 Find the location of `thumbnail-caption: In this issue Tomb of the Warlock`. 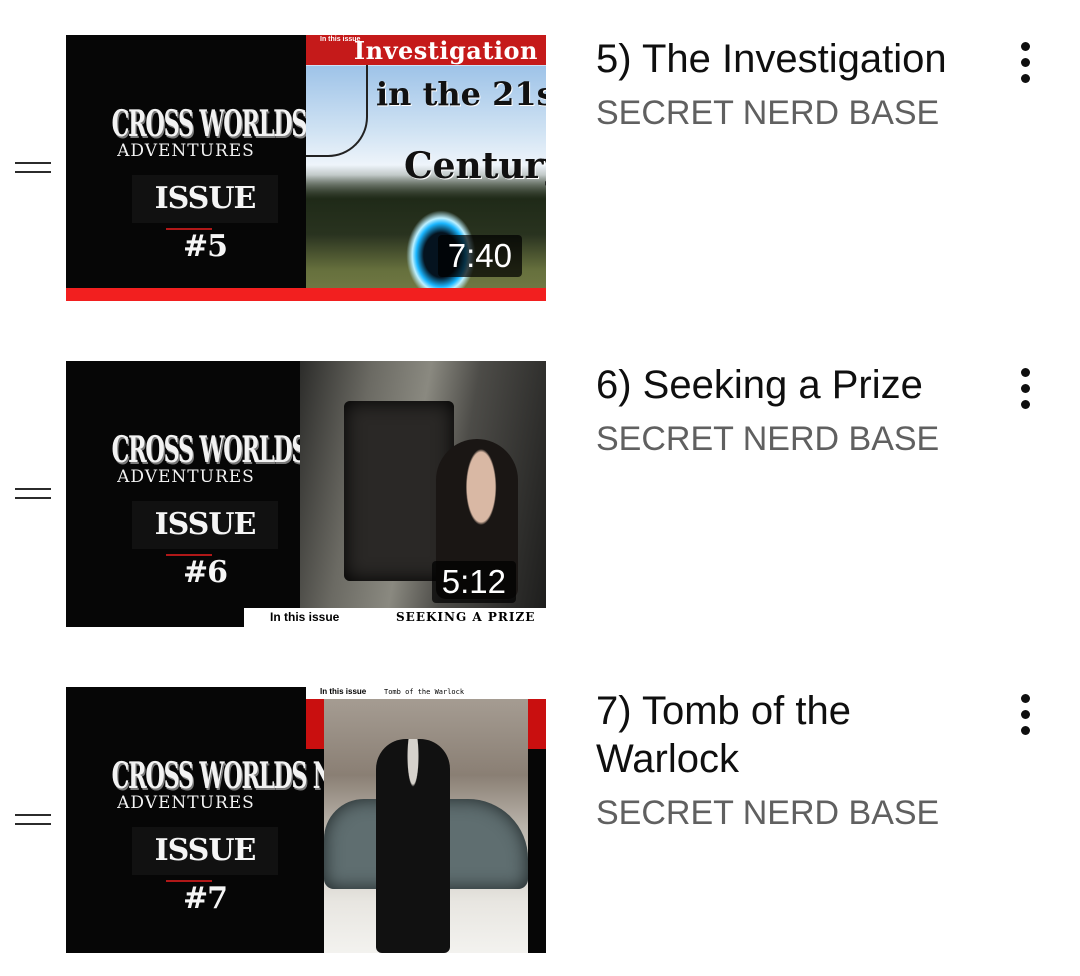

thumbnail-caption: In this issue Tomb of the Warlock is located at coordinates (426, 693).